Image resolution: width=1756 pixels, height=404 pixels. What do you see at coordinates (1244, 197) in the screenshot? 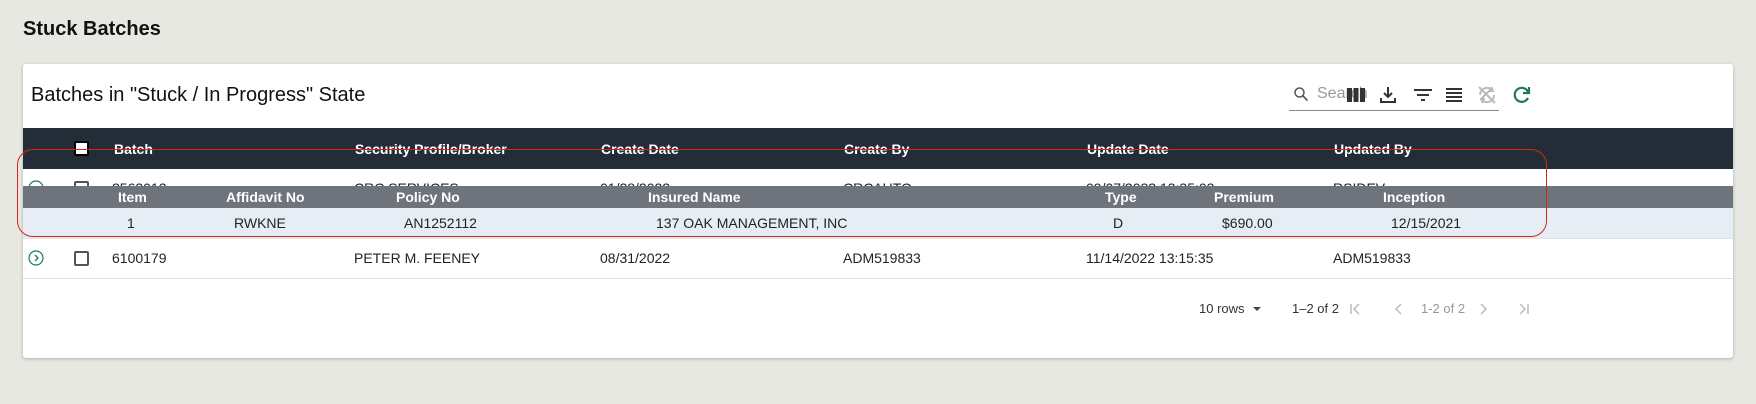
I see `detail-header-premium: Premium` at bounding box center [1244, 197].